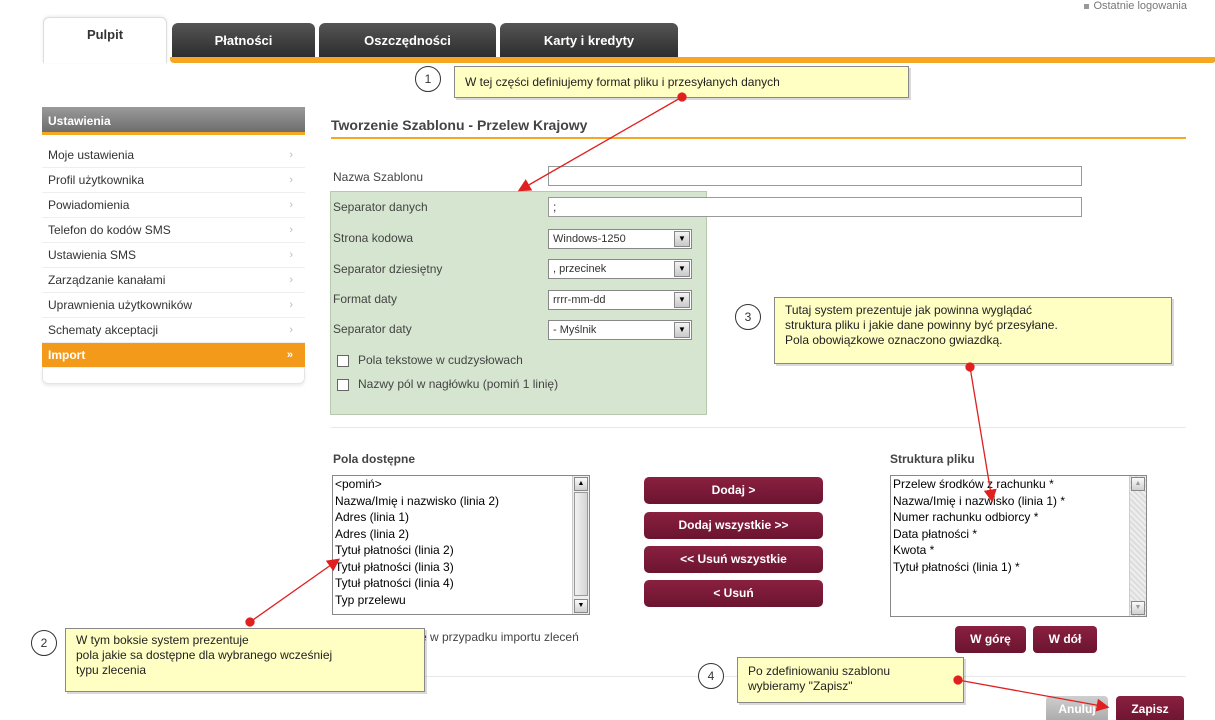  Describe the element at coordinates (173, 376) in the screenshot. I see `sidebar-footer` at that location.